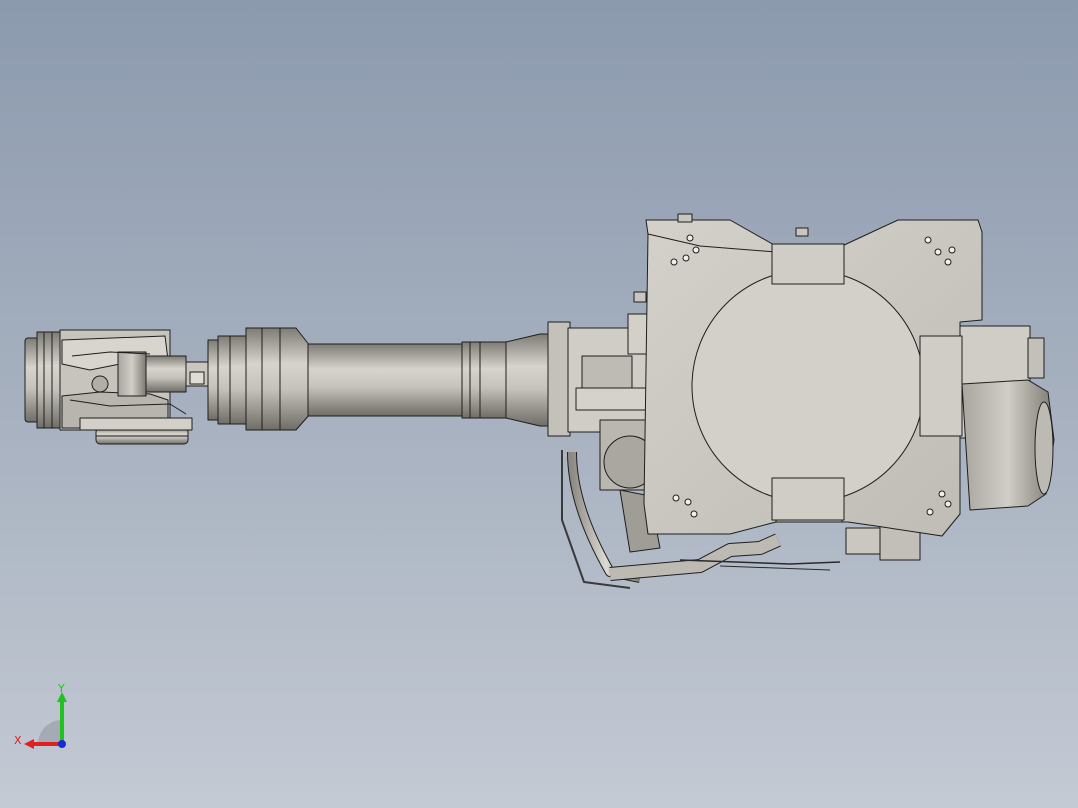 Image resolution: width=1078 pixels, height=808 pixels. Describe the element at coordinates (117, 387) in the screenshot. I see `wrist-assembly` at that location.